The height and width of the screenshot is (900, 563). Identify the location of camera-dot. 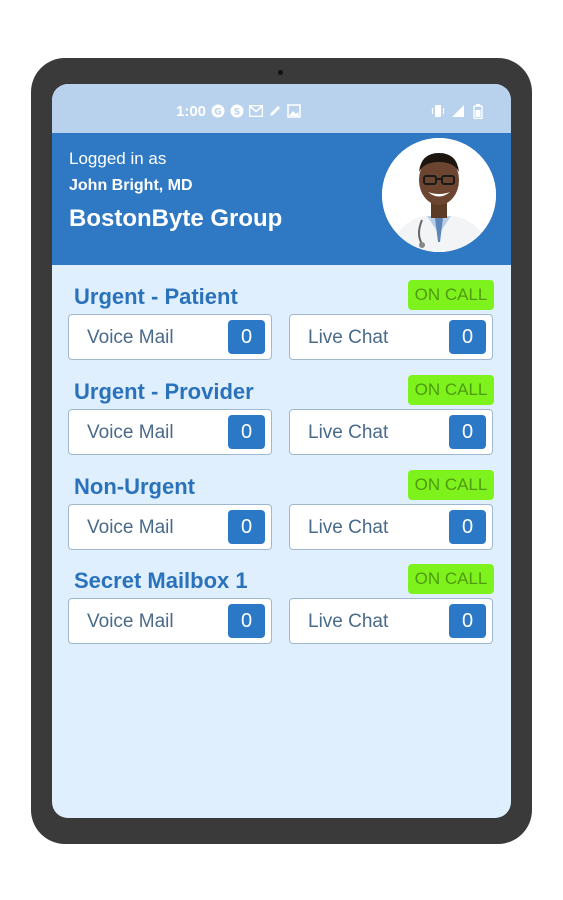
(280, 72).